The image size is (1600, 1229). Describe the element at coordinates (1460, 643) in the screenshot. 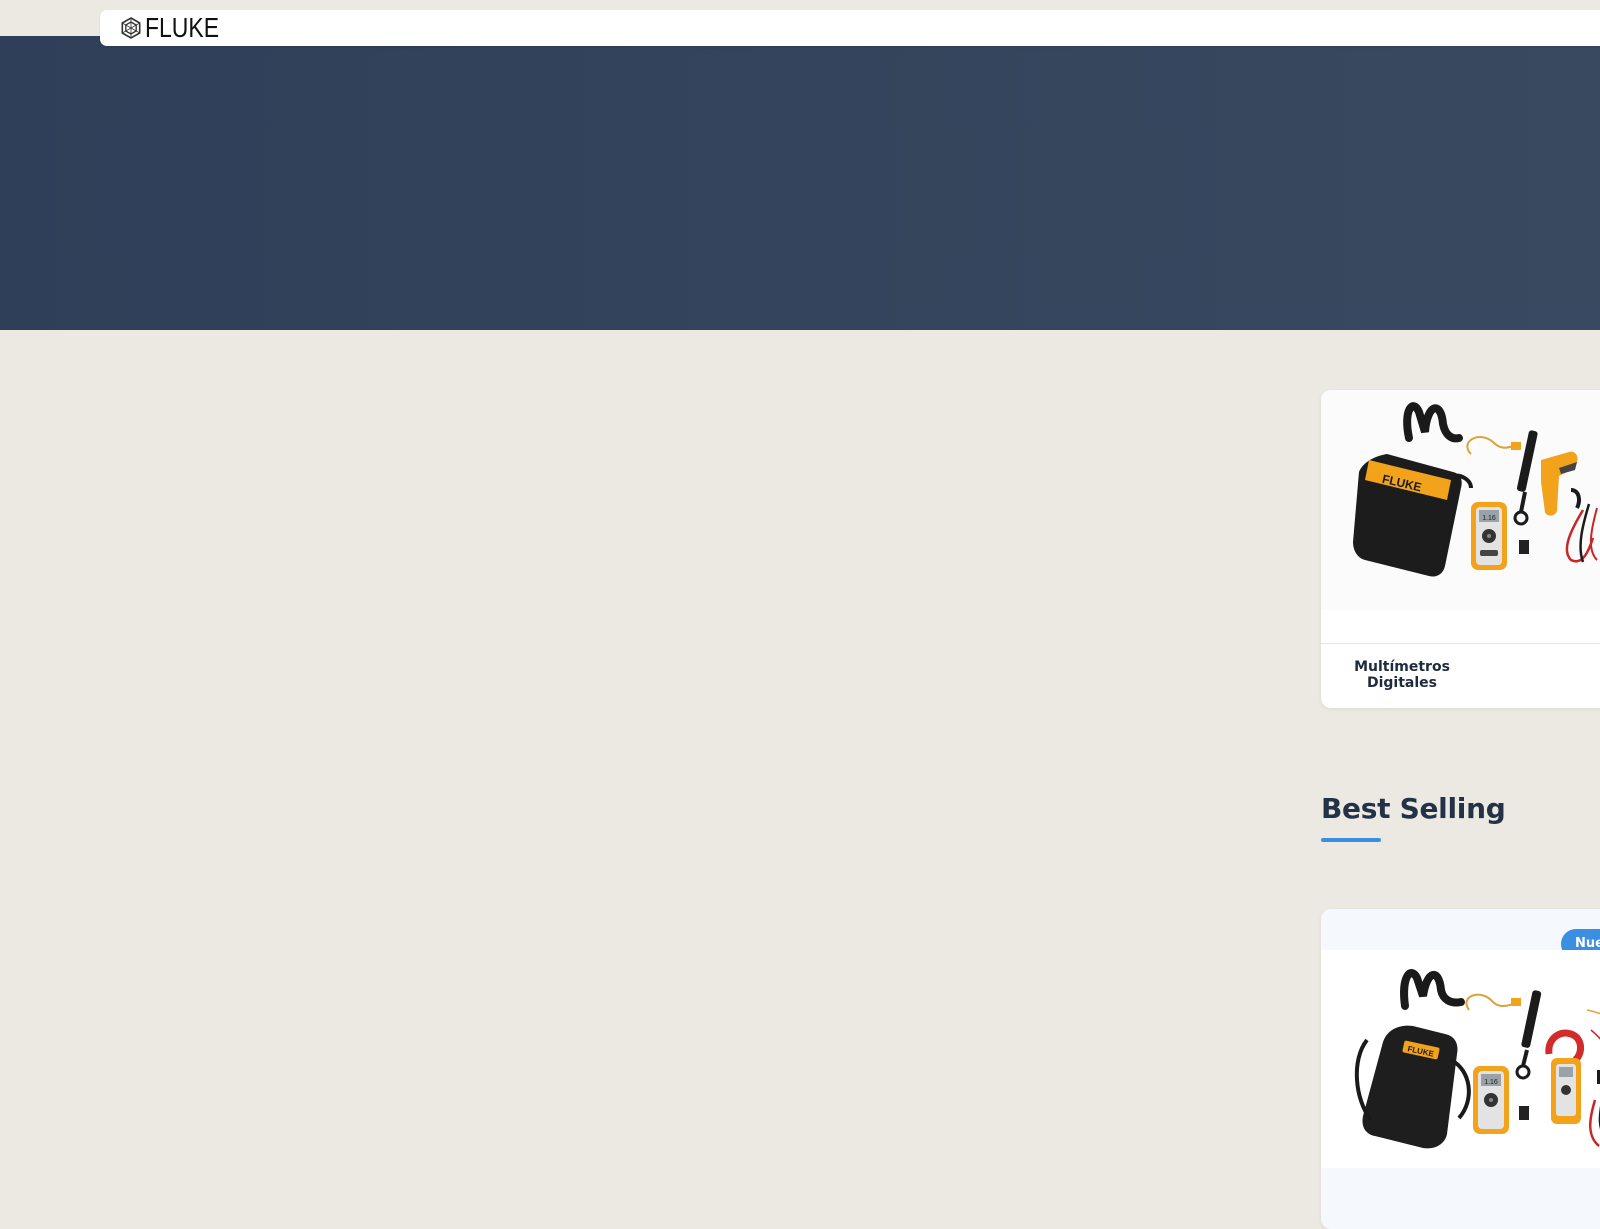

I see `card-divider` at that location.